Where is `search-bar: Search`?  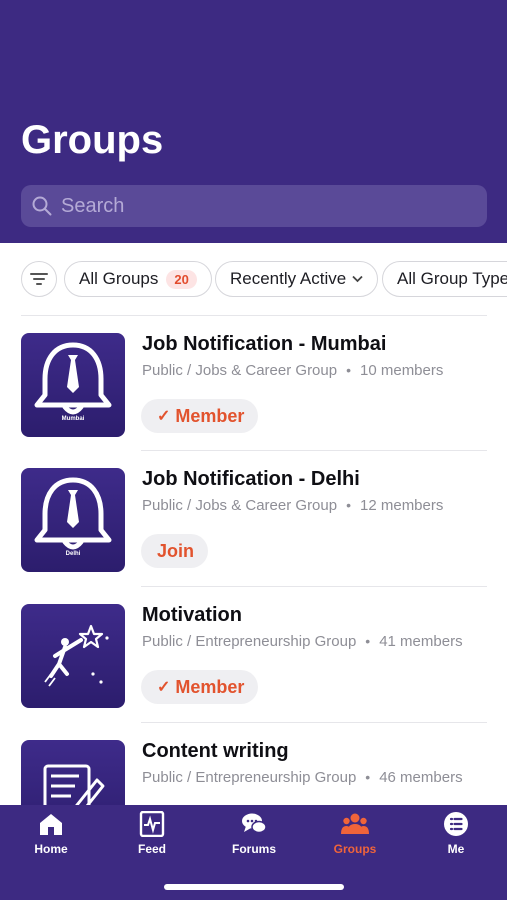 search-bar: Search is located at coordinates (254, 206).